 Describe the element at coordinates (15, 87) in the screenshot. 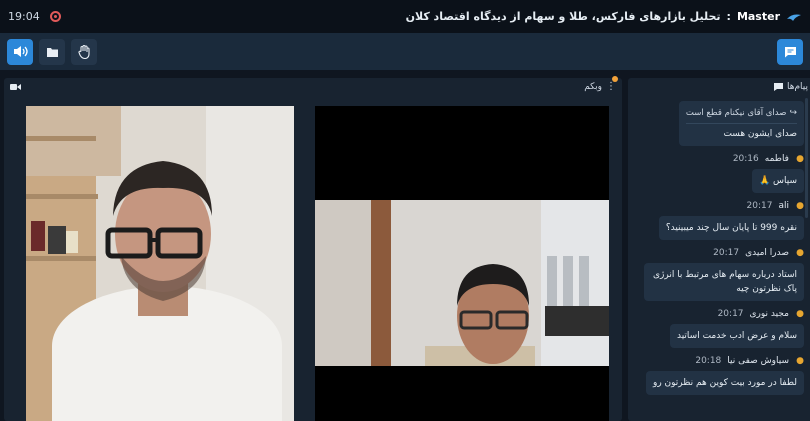

I see `video-camera-icon` at that location.